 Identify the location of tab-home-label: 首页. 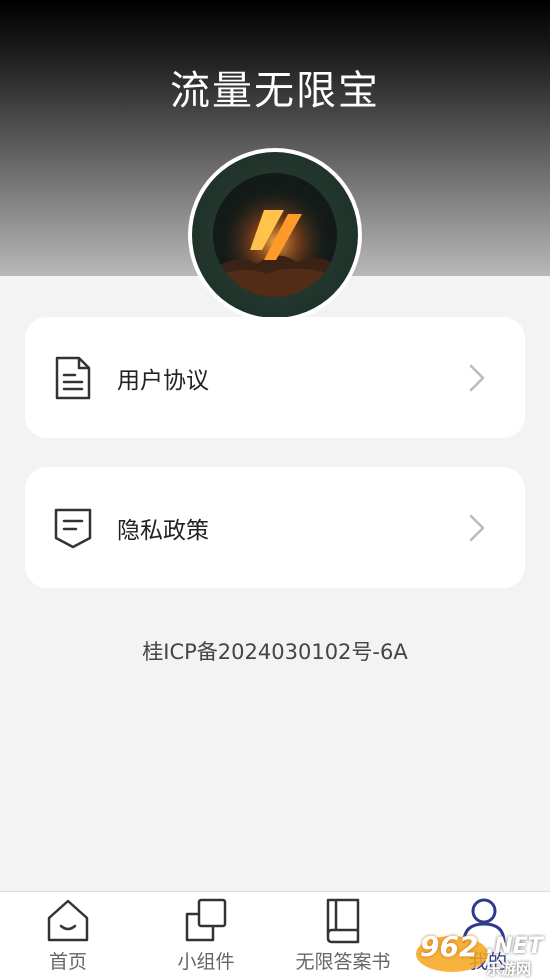
(67, 962).